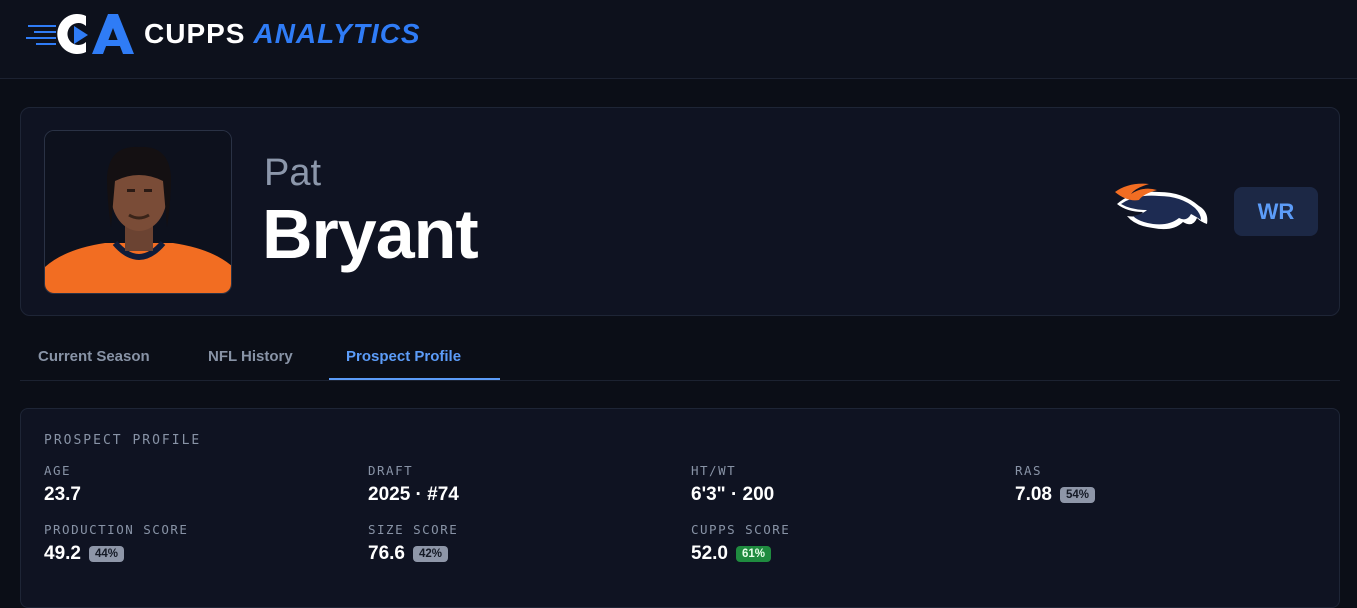 The height and width of the screenshot is (608, 1357). Describe the element at coordinates (293, 173) in the screenshot. I see `player-first-name: Pat` at that location.